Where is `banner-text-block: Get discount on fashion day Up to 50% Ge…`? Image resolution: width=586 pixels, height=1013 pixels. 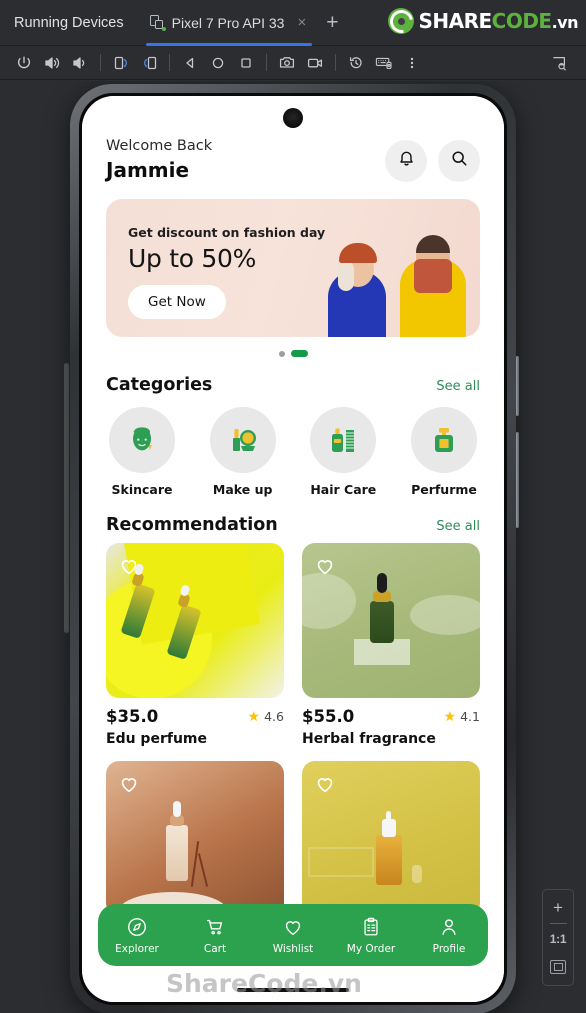
banner-text-block: Get discount on fashion day Up to 50% Ge… is located at coordinates (293, 259).